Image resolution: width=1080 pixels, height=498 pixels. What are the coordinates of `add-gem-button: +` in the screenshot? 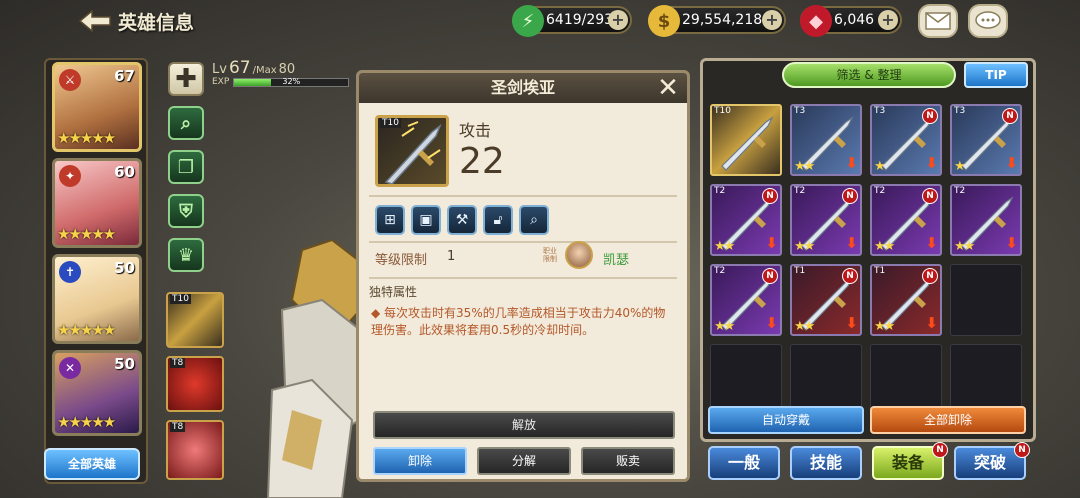 It's located at (888, 20).